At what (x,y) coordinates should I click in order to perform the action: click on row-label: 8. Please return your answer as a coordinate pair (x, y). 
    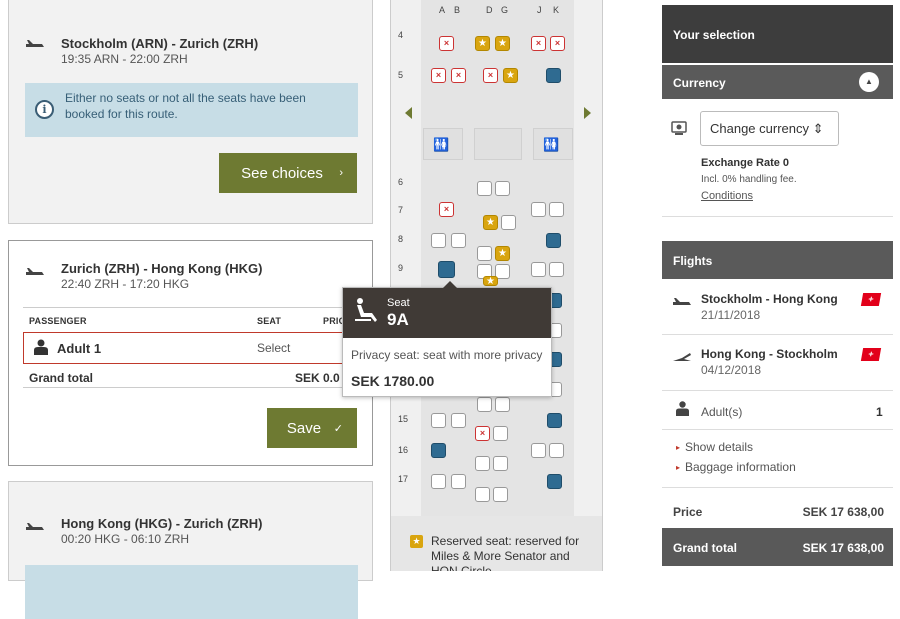
    Looking at the image, I should click on (401, 239).